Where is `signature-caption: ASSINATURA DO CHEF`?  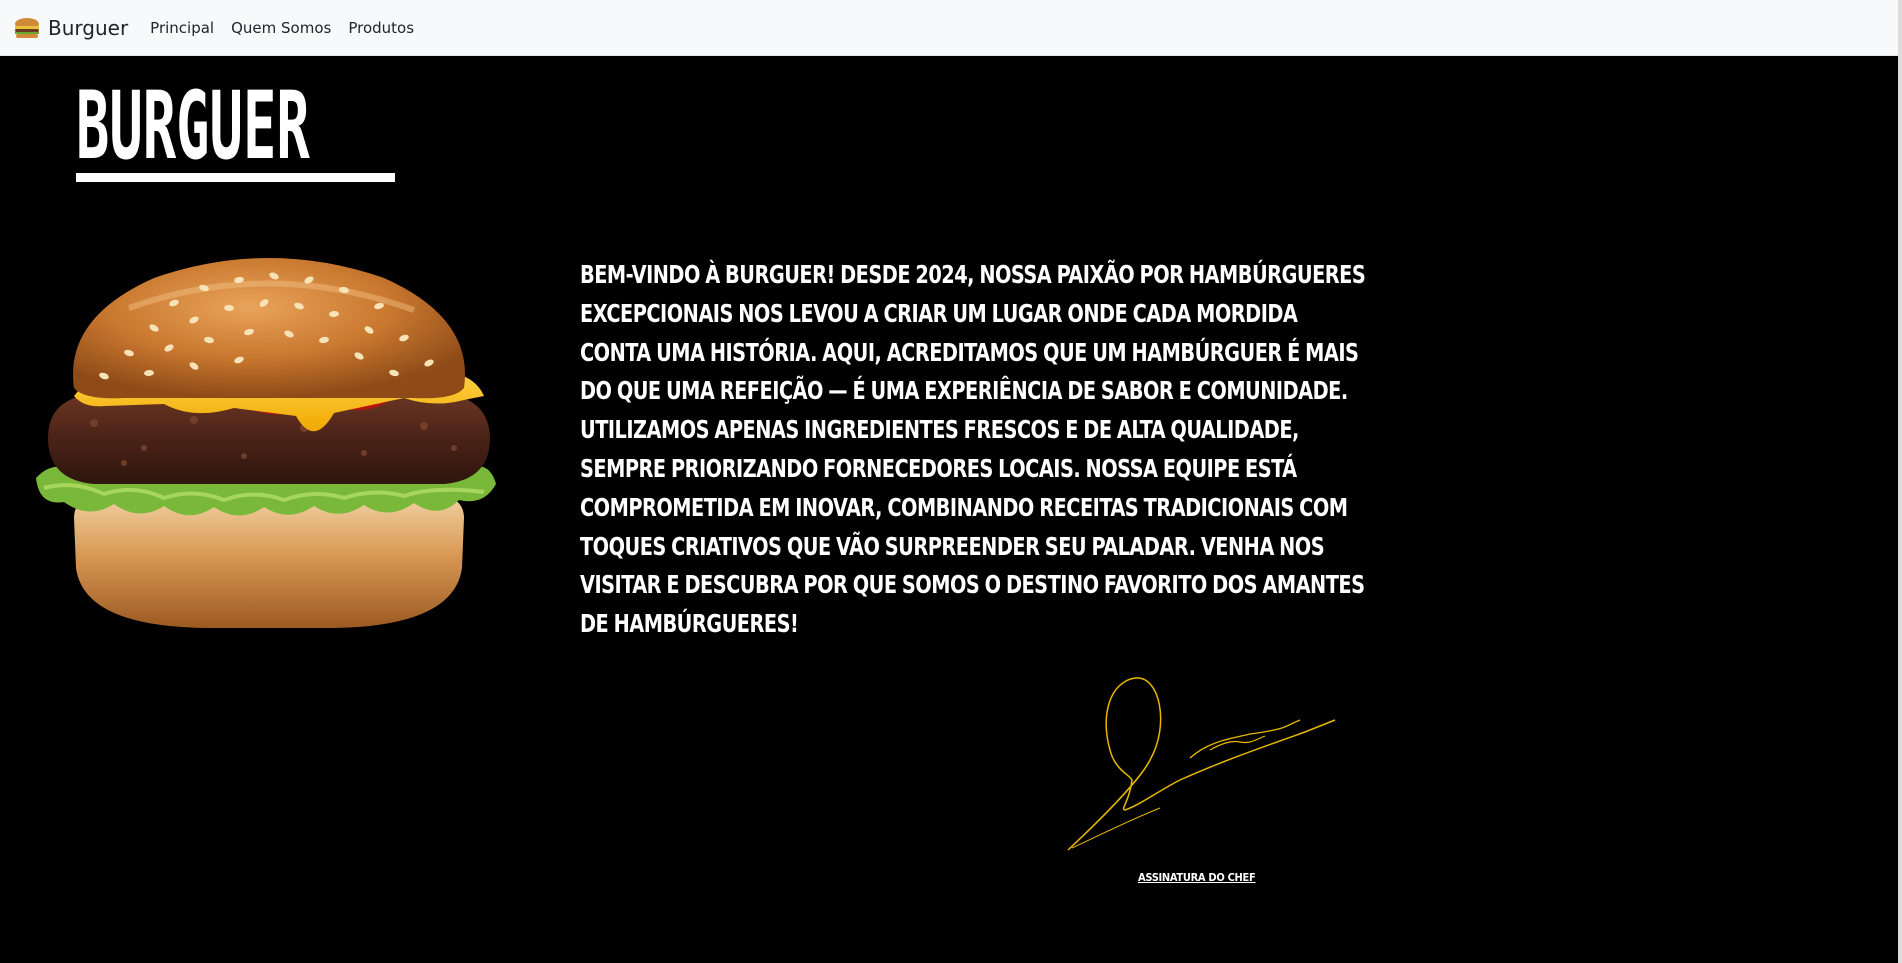
signature-caption: ASSINATURA DO CHEF is located at coordinates (1197, 877).